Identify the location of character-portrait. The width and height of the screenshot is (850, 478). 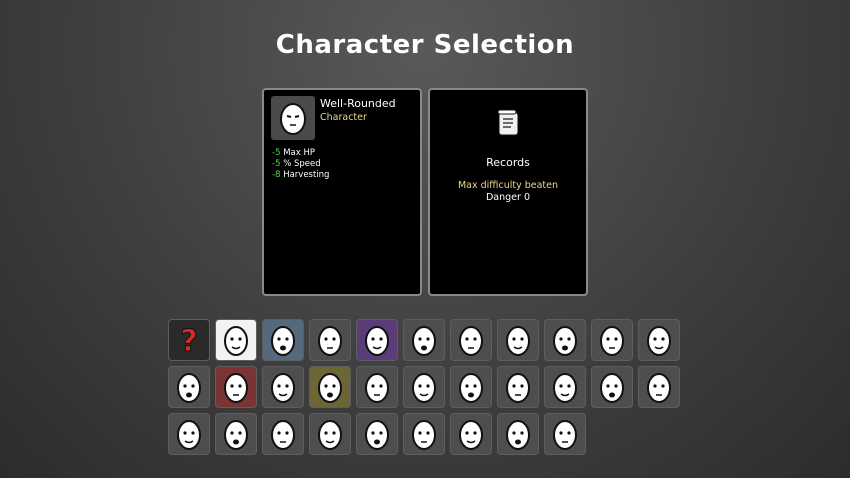
(293, 118).